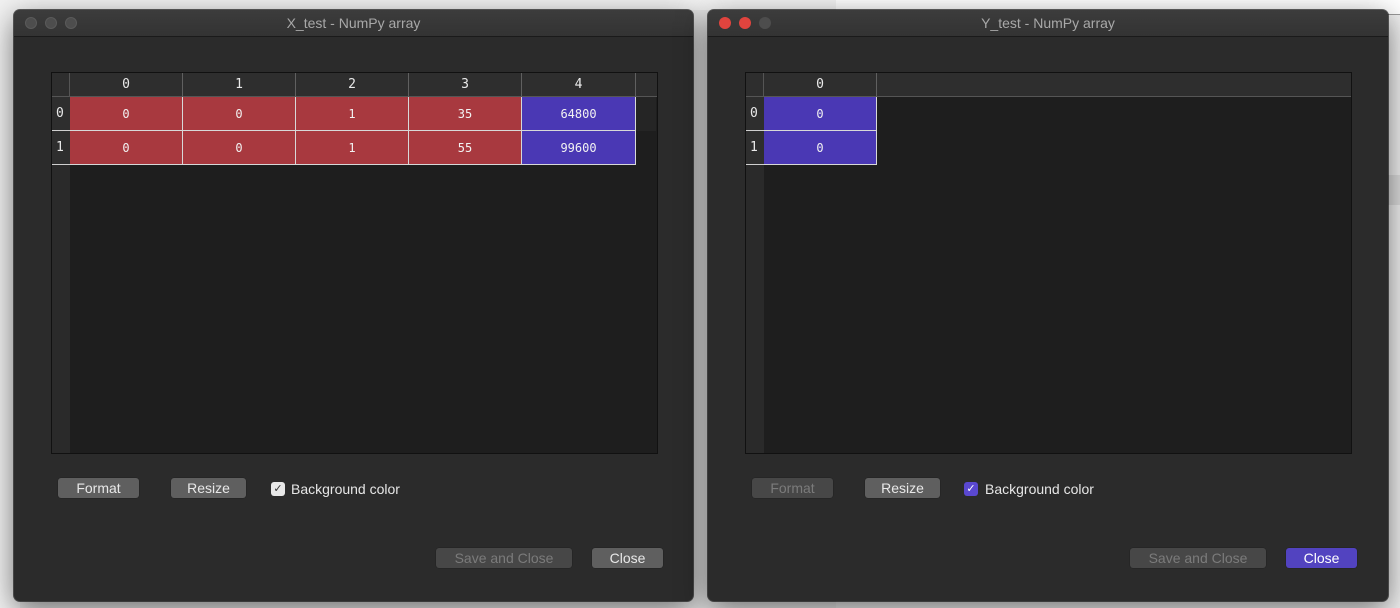 The image size is (1400, 608). Describe the element at coordinates (465, 148) in the screenshot. I see `table-cell: 55` at that location.